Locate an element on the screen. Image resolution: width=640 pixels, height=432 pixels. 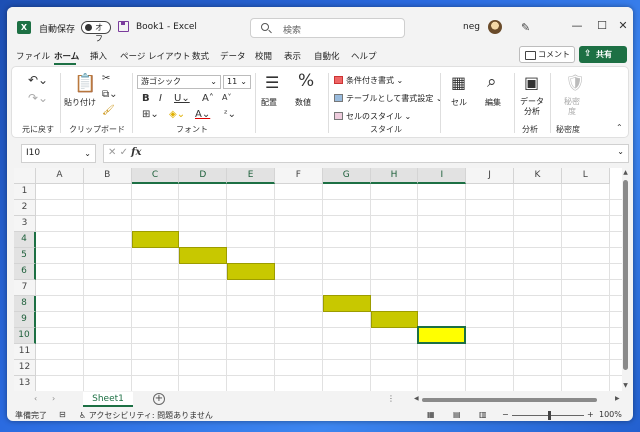
expand-formula-icon: ⌄ is located at coordinates (620, 151).